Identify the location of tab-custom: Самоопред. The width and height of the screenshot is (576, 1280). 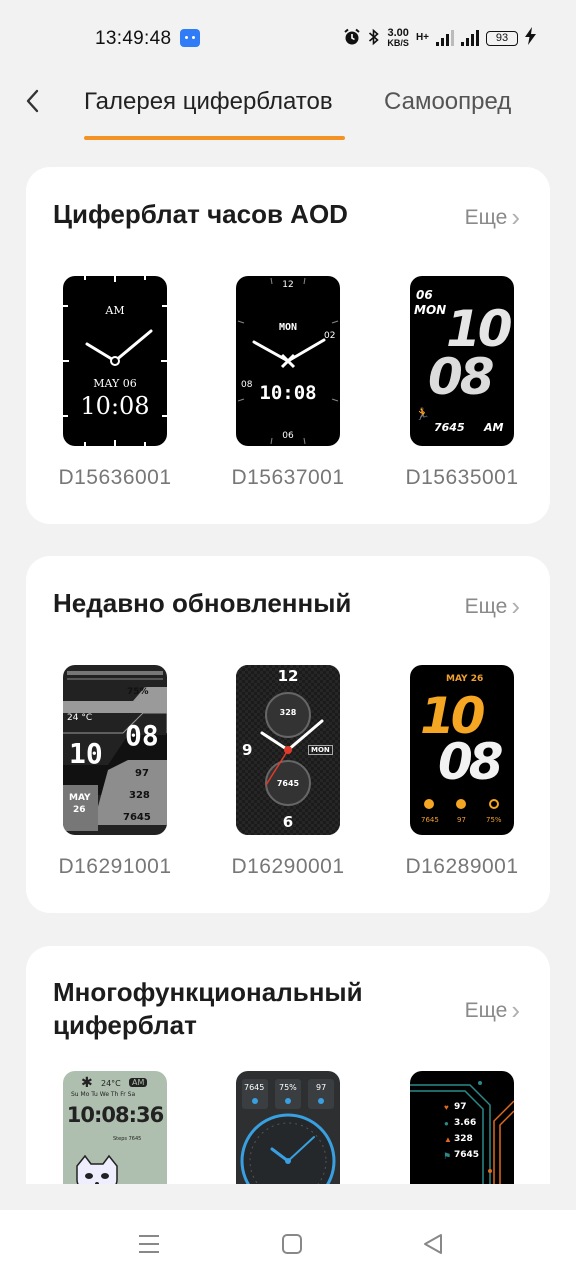
(448, 102).